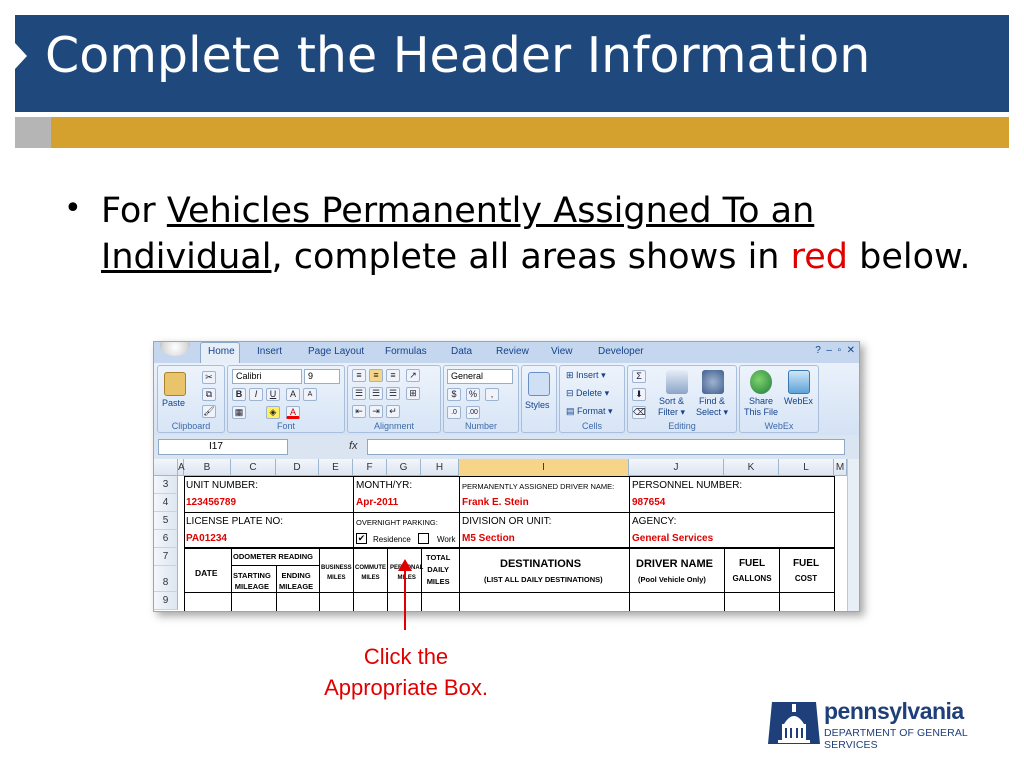 Image resolution: width=1024 pixels, height=768 pixels. I want to click on fill-color-icon: ◈, so click(273, 412).